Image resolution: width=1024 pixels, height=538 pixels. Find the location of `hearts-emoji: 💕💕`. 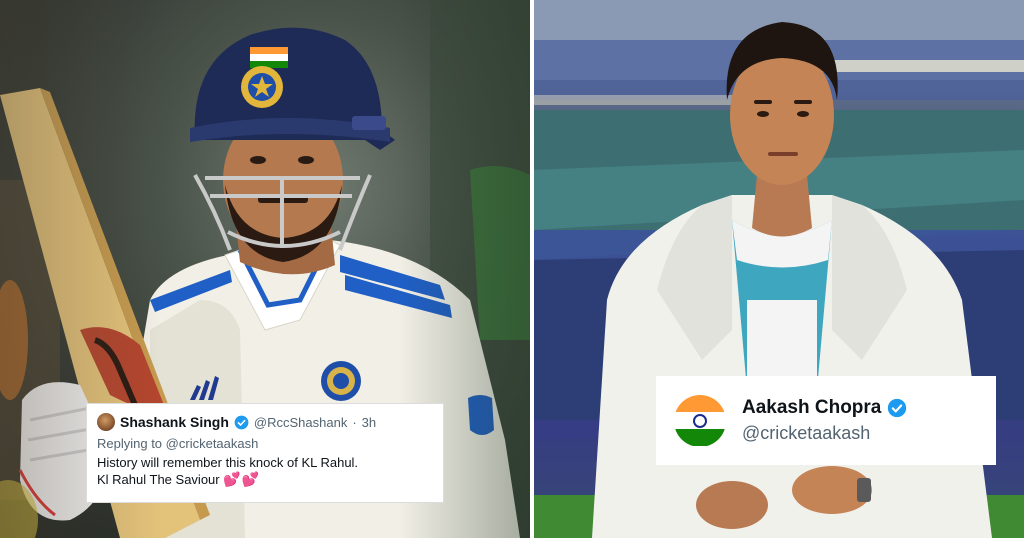

hearts-emoji: 💕💕 is located at coordinates (242, 479).